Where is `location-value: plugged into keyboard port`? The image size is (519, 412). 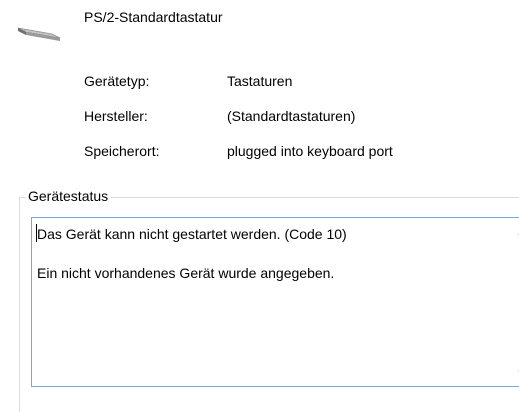
location-value: plugged into keyboard port is located at coordinates (310, 151).